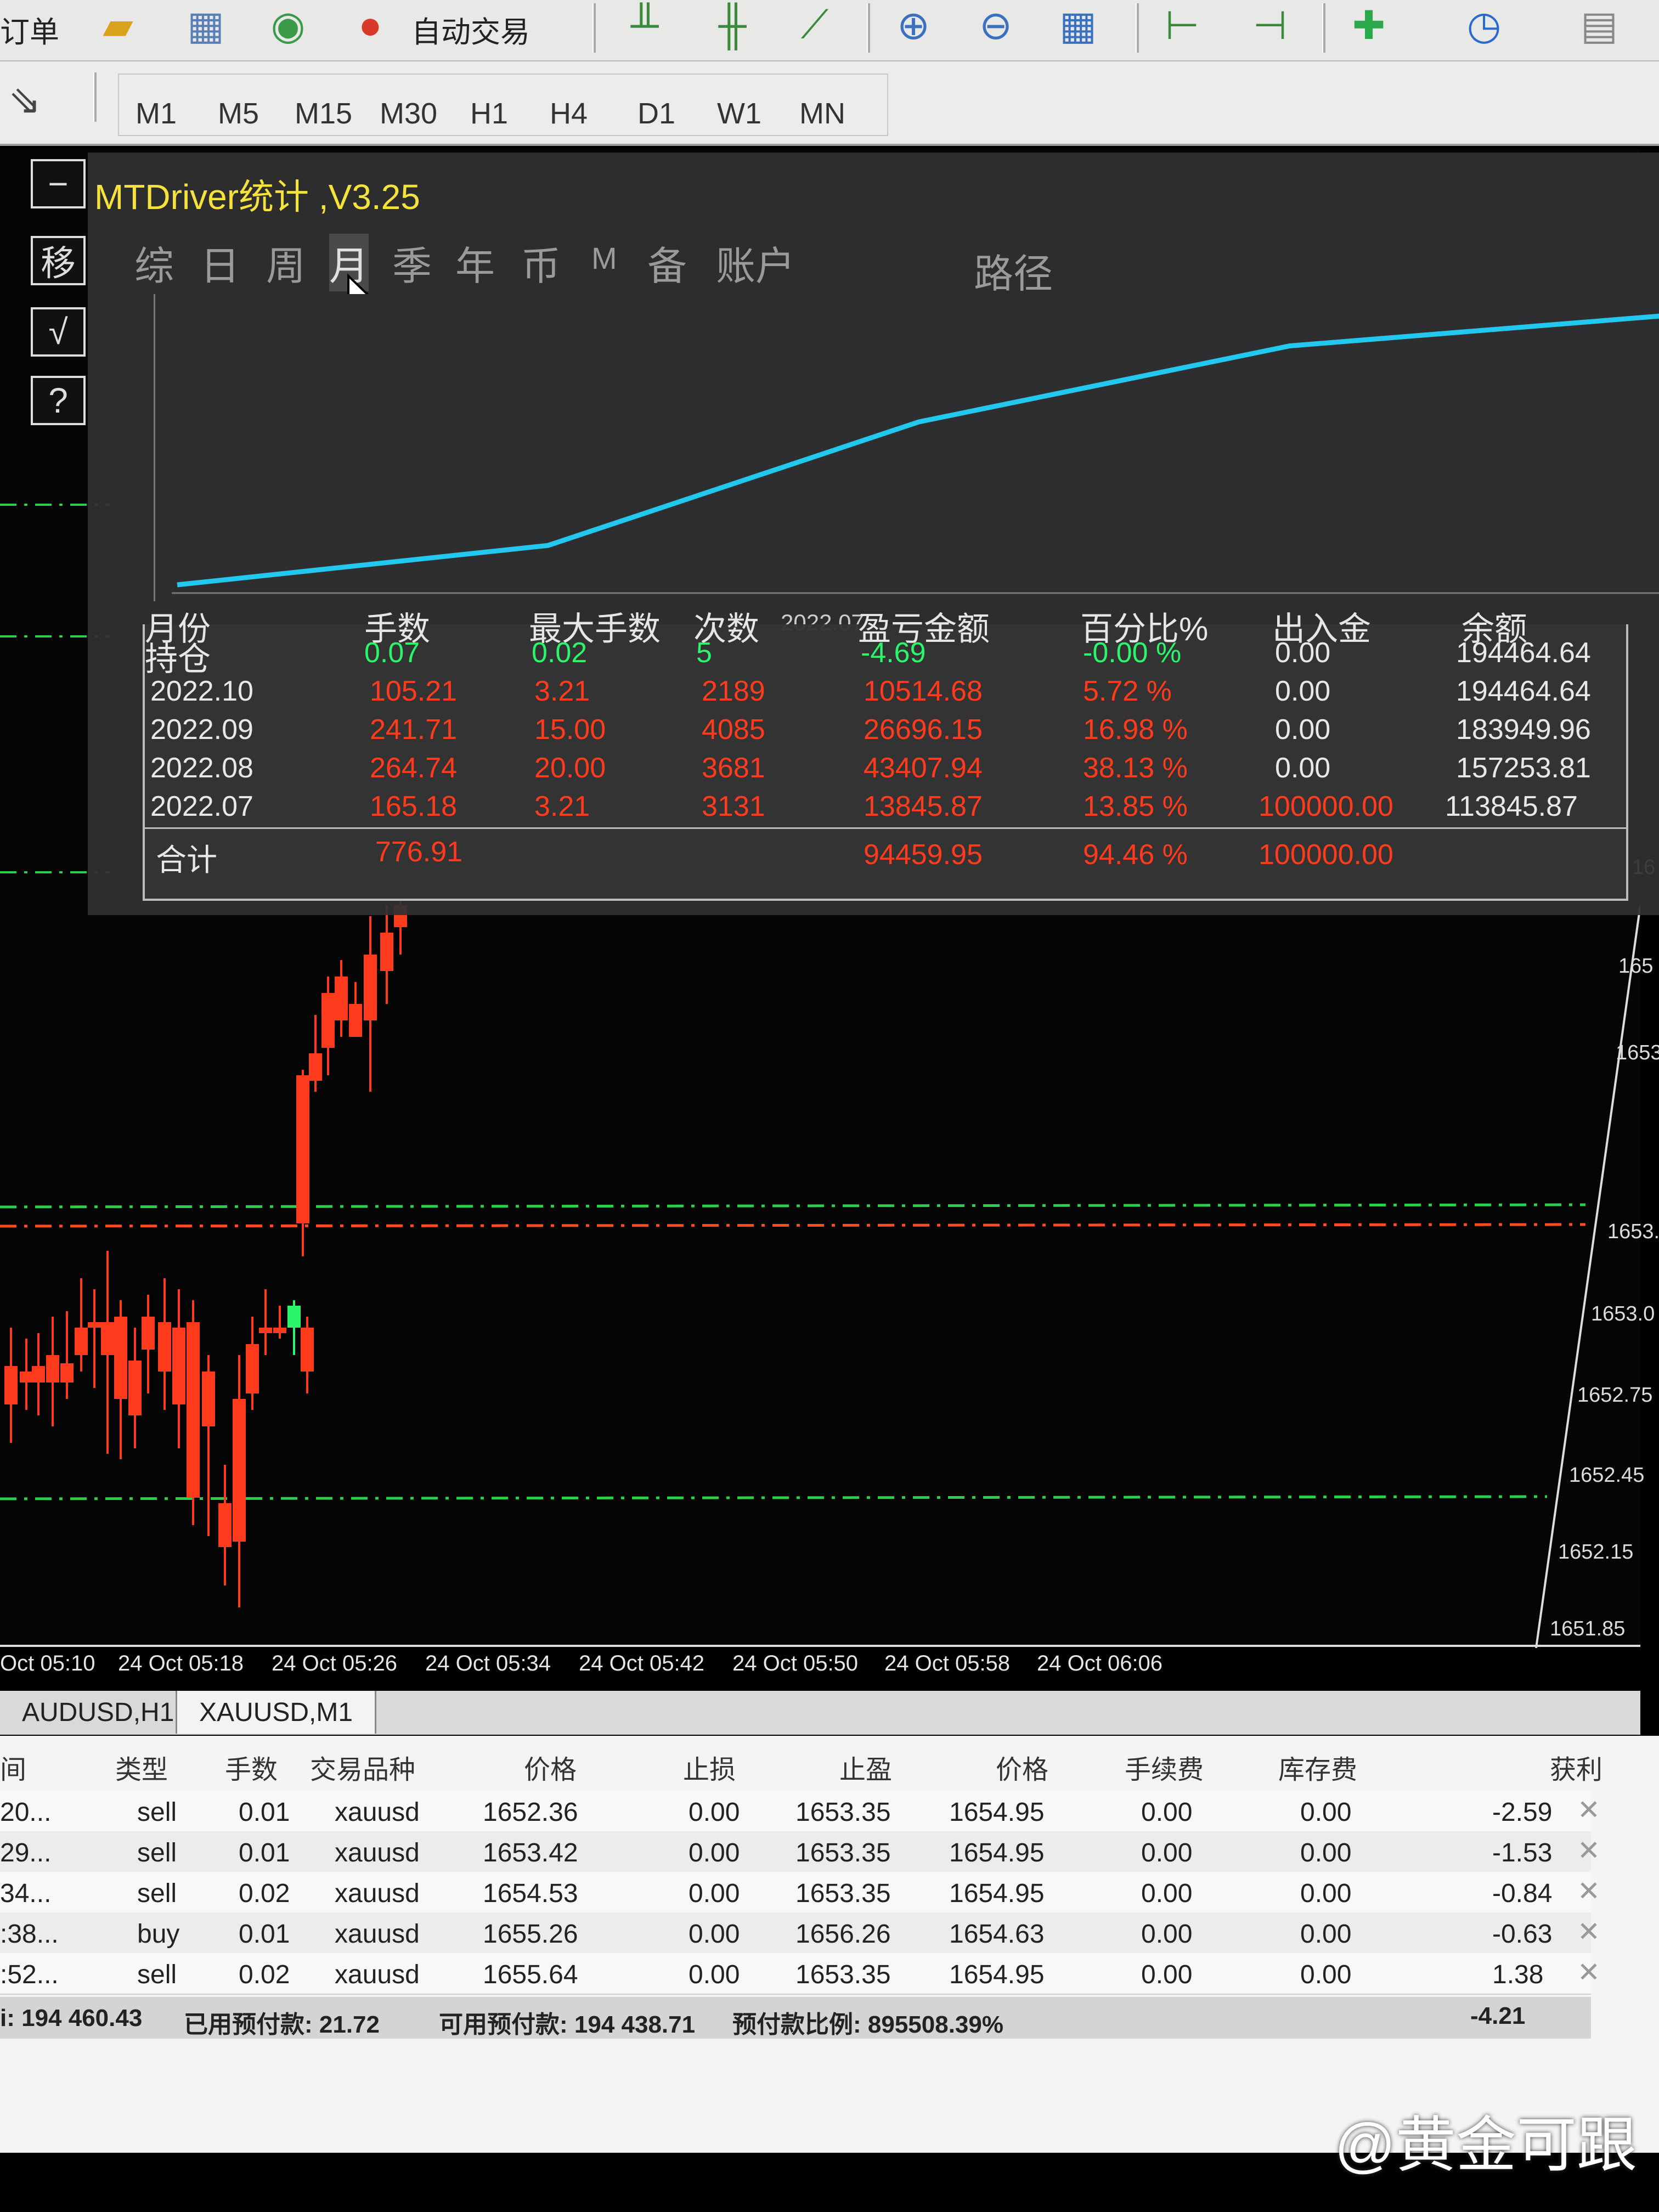  I want to click on col-current-price: 价格, so click(1022, 1767).